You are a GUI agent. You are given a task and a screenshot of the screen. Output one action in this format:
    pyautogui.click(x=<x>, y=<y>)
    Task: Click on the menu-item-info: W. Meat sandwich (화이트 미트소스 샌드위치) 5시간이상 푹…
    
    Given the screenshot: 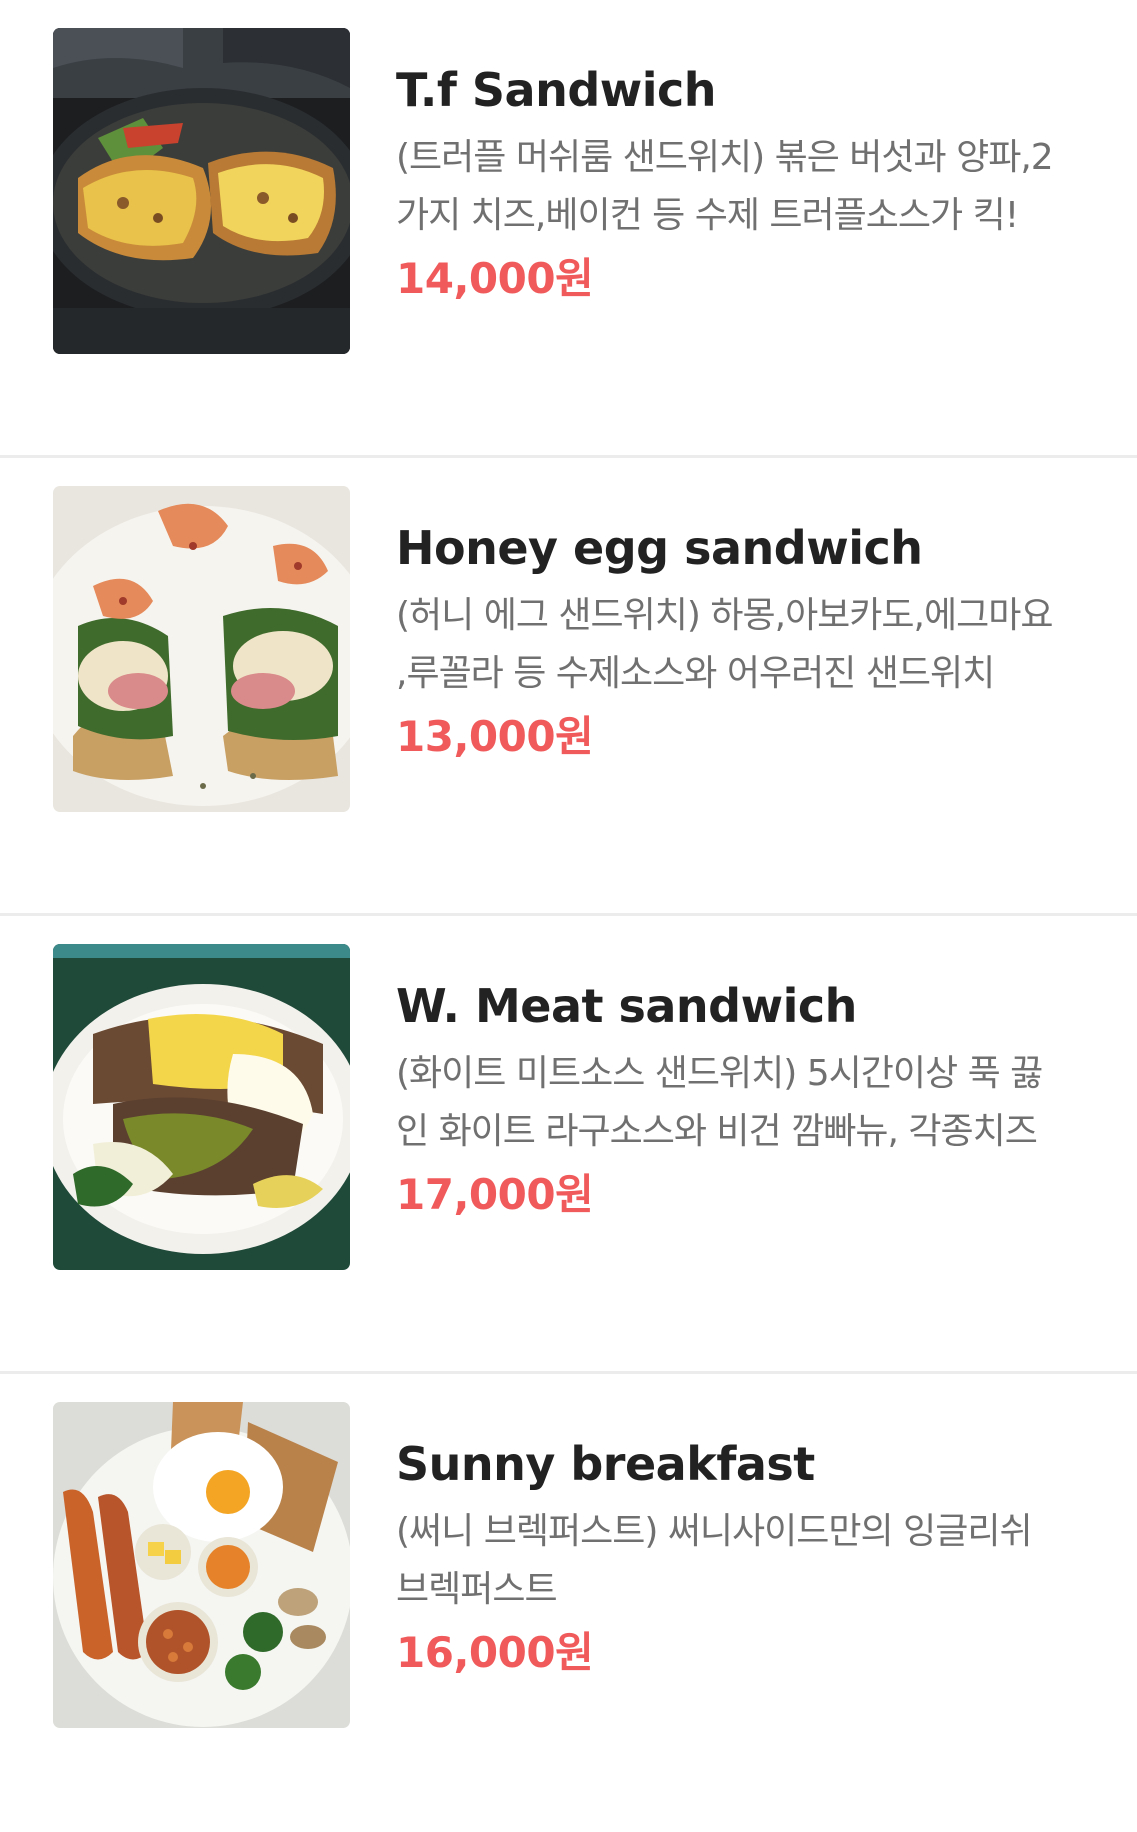 What is the action you would take?
    pyautogui.click(x=751, y=1097)
    